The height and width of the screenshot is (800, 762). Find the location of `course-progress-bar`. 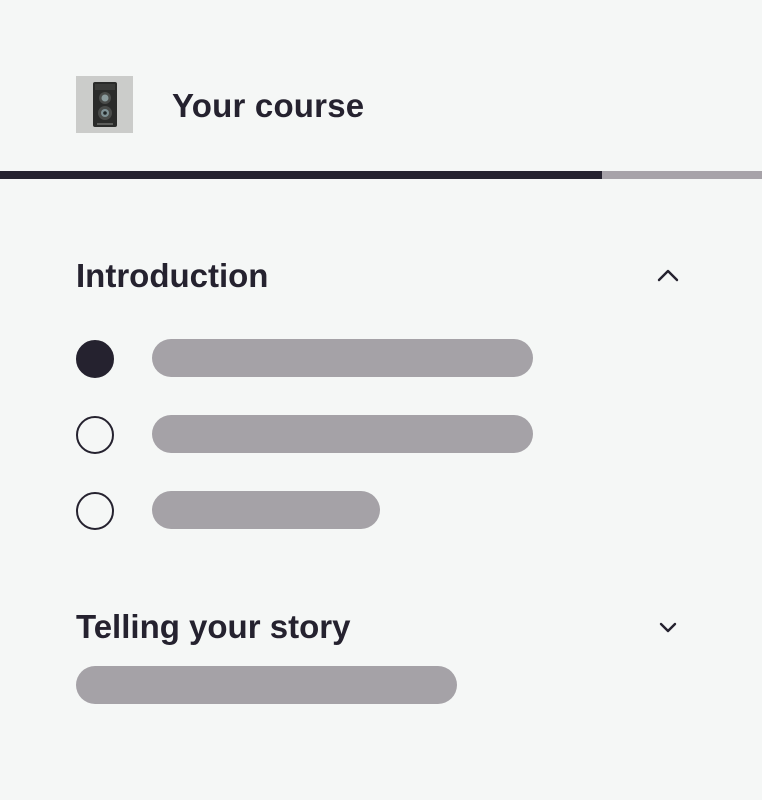

course-progress-bar is located at coordinates (381, 175).